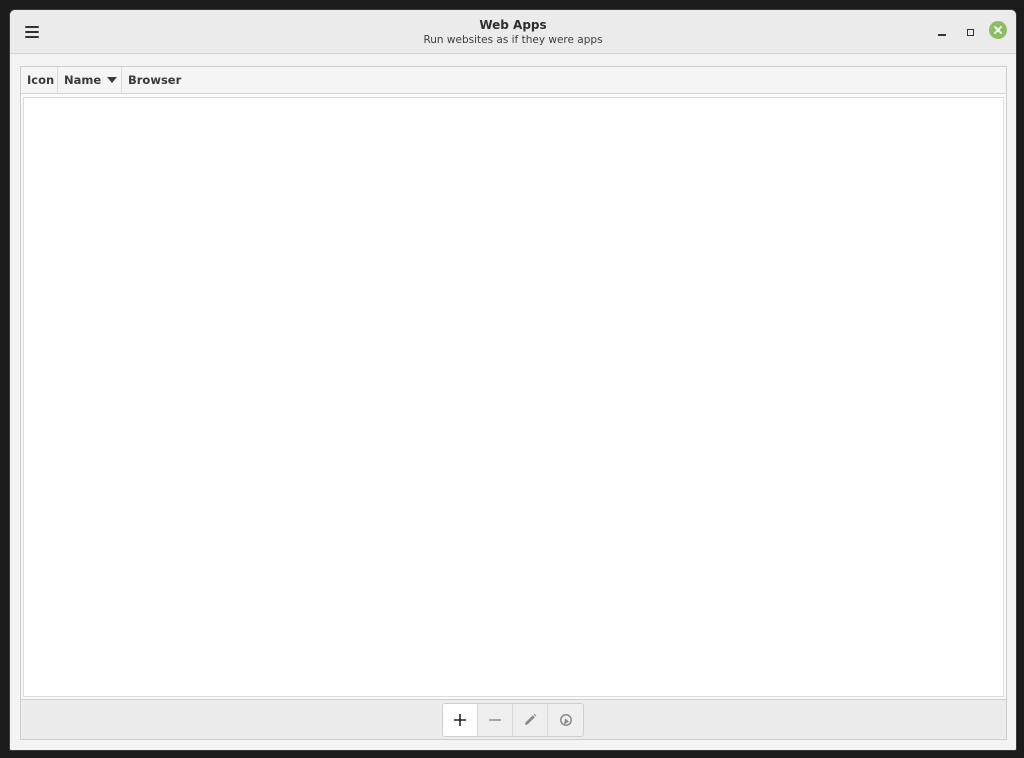 This screenshot has width=1024, height=758. What do you see at coordinates (513, 25) in the screenshot?
I see `window-title: Web Apps` at bounding box center [513, 25].